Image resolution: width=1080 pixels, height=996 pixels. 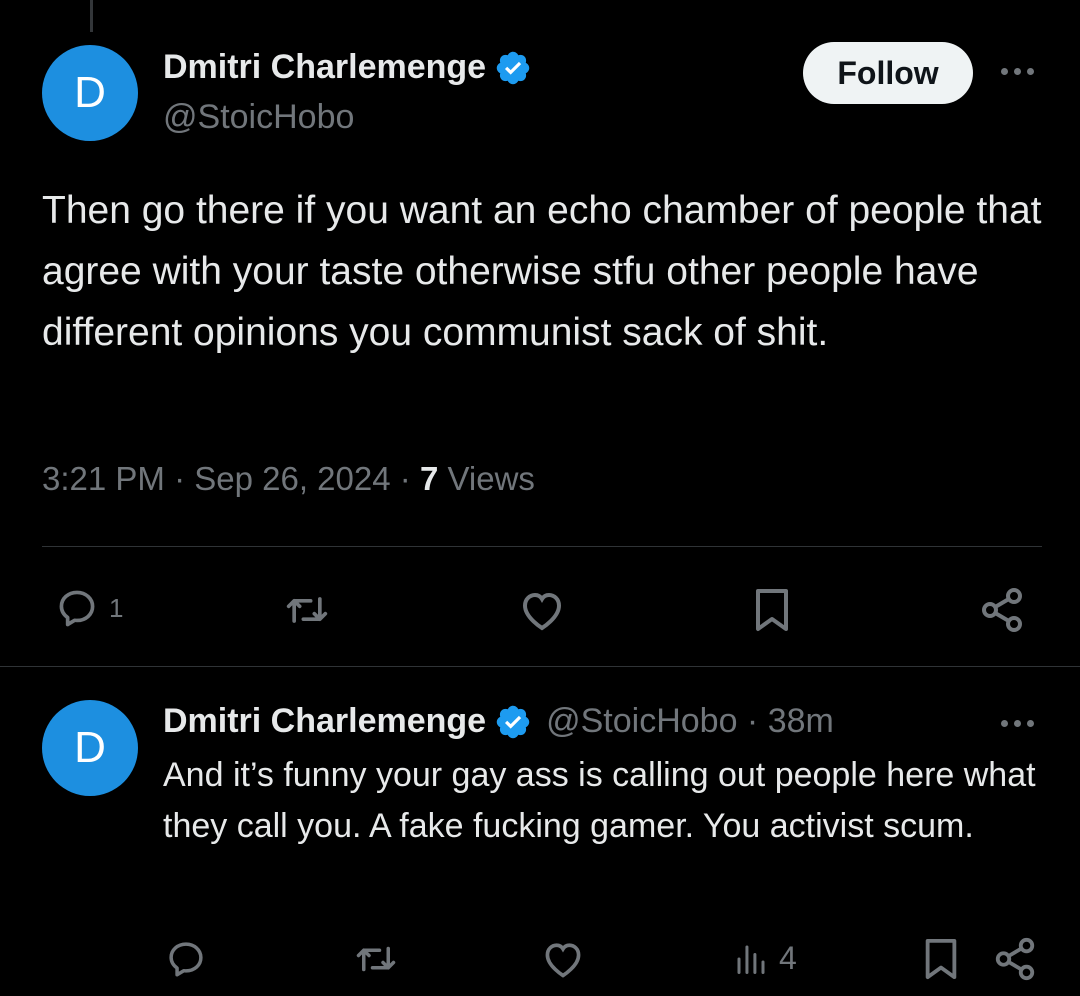 I want to click on reply-author-name: Dmitri Charlemenge @StoicHobo · 38m, so click(x=498, y=721).